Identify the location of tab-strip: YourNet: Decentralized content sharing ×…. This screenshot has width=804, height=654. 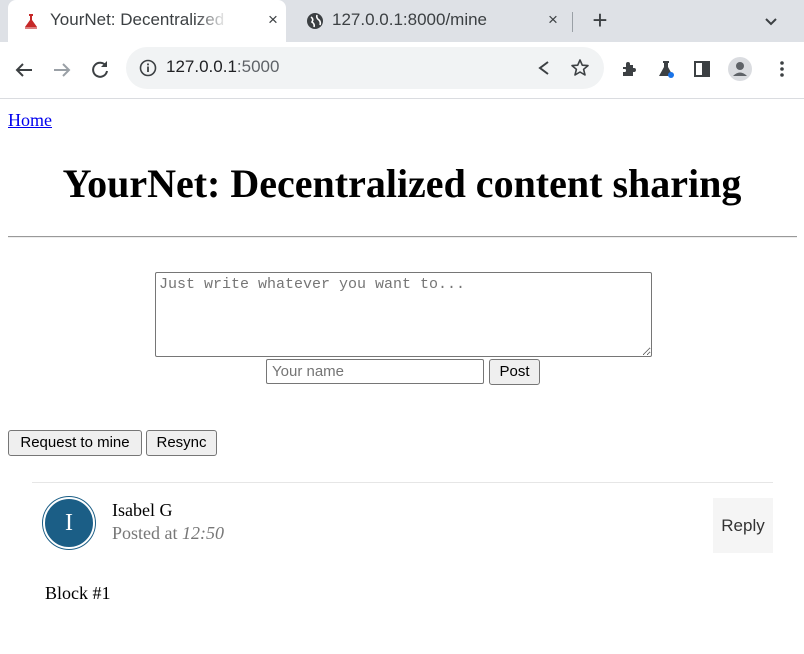
(402, 21).